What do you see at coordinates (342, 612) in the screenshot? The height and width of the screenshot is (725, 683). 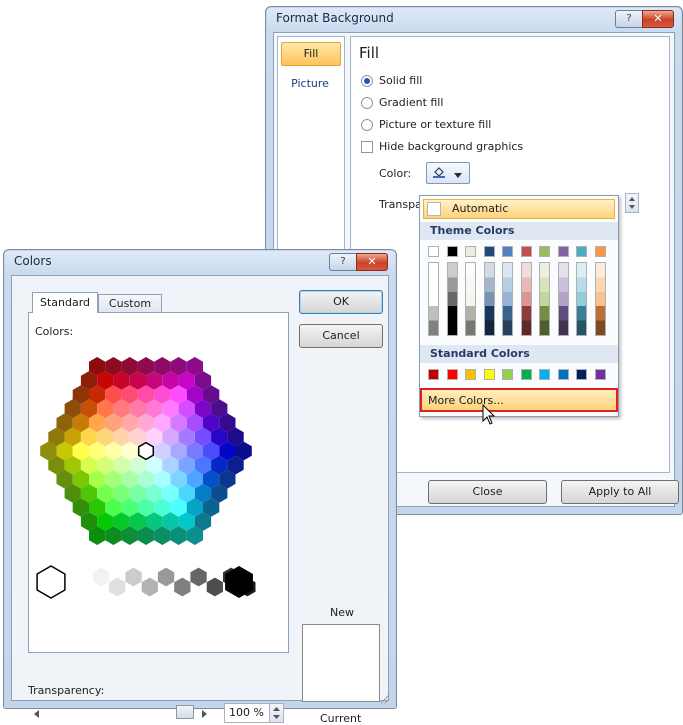 I see `new-label: New` at bounding box center [342, 612].